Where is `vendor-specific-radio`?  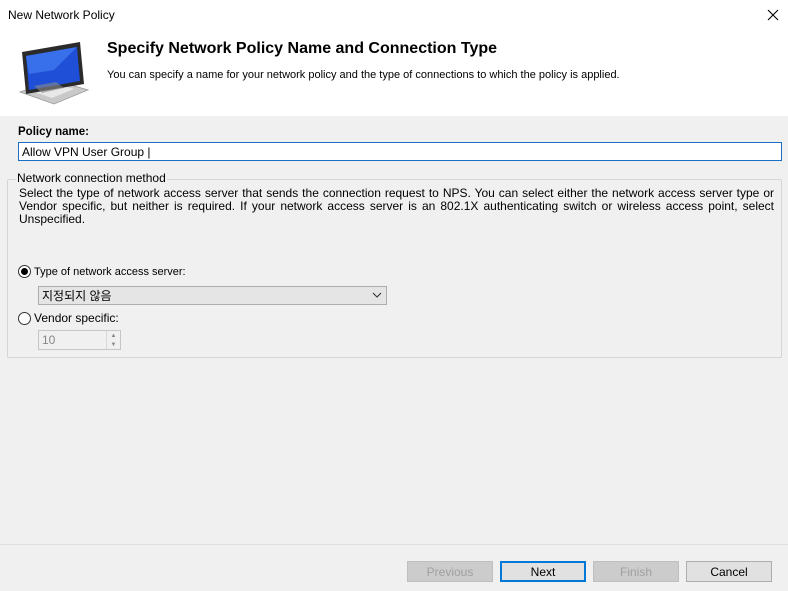
vendor-specific-radio is located at coordinates (24, 318).